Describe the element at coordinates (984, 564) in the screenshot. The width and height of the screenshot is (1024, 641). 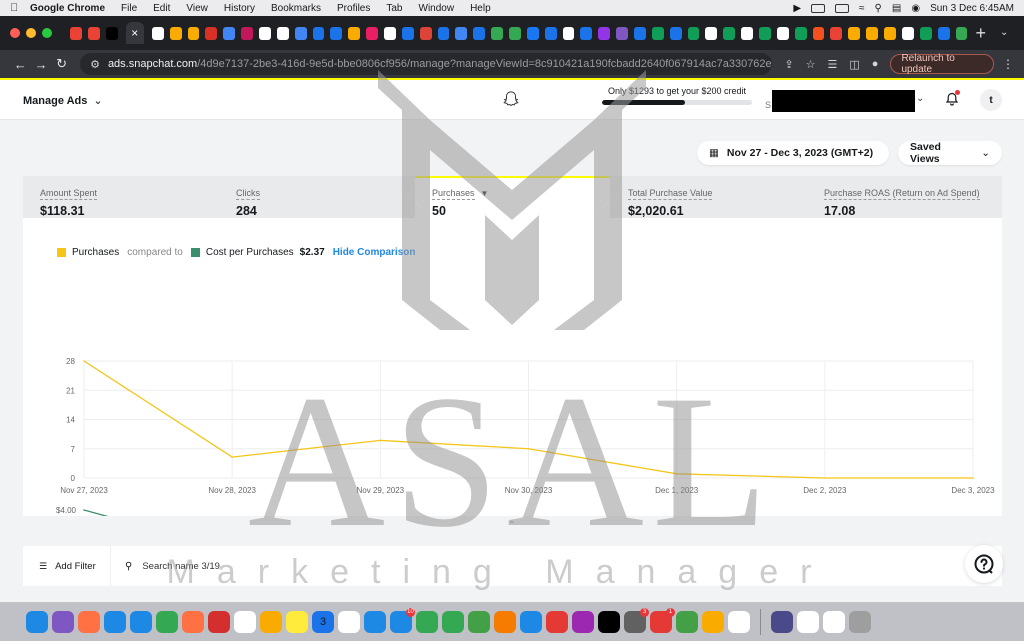
I see `help-button` at that location.